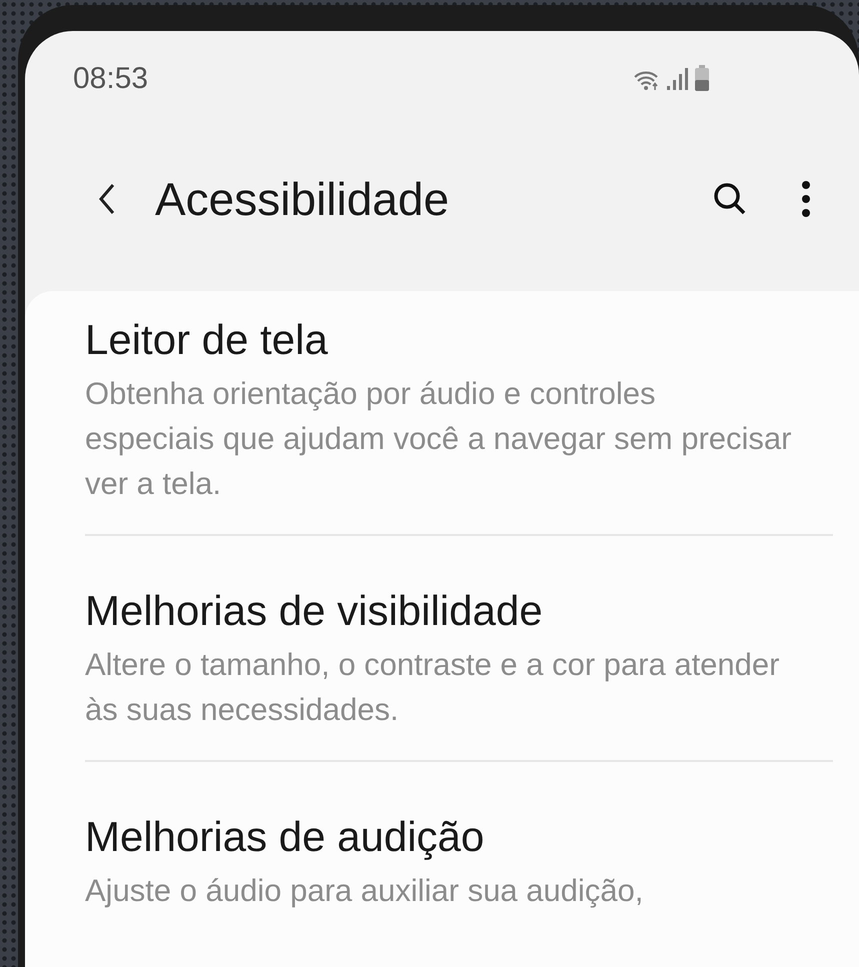 This screenshot has height=967, width=859. What do you see at coordinates (678, 79) in the screenshot?
I see `signal-icon` at bounding box center [678, 79].